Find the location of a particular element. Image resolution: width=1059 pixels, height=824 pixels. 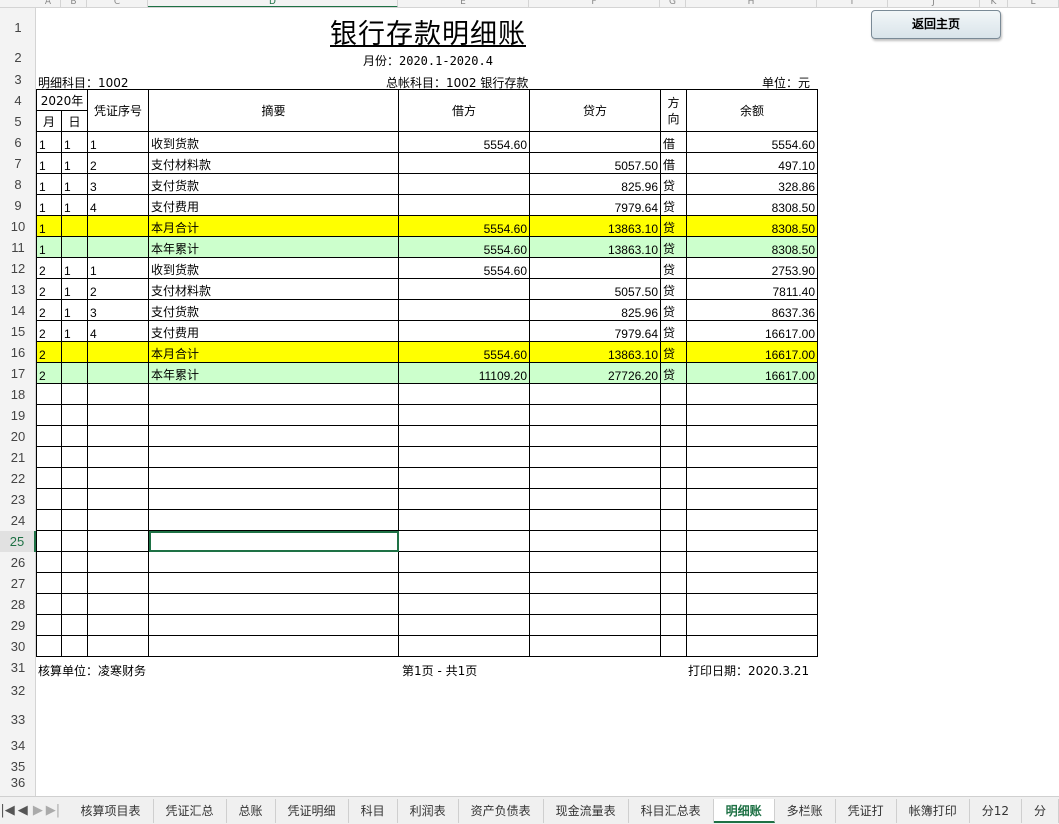

row-header: 9 is located at coordinates (18, 205).